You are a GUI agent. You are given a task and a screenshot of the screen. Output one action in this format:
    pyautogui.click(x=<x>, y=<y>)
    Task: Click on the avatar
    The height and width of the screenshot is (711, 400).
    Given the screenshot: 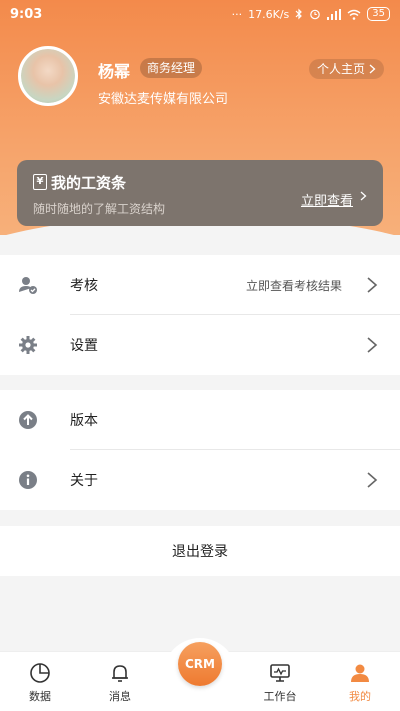 What is the action you would take?
    pyautogui.click(x=48, y=76)
    